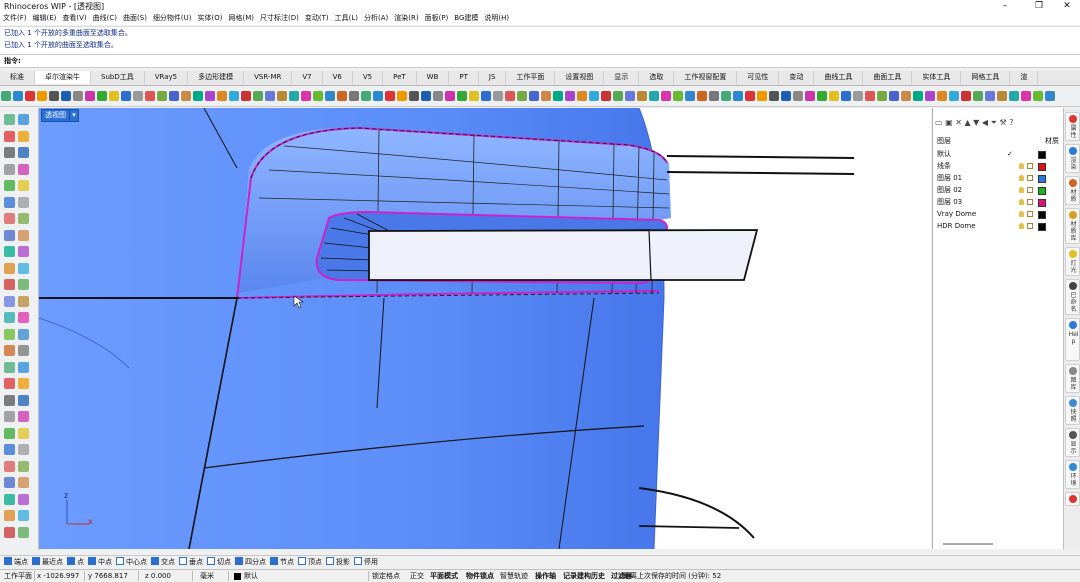  I want to click on side-panel-tab: 环境, so click(1072, 474).